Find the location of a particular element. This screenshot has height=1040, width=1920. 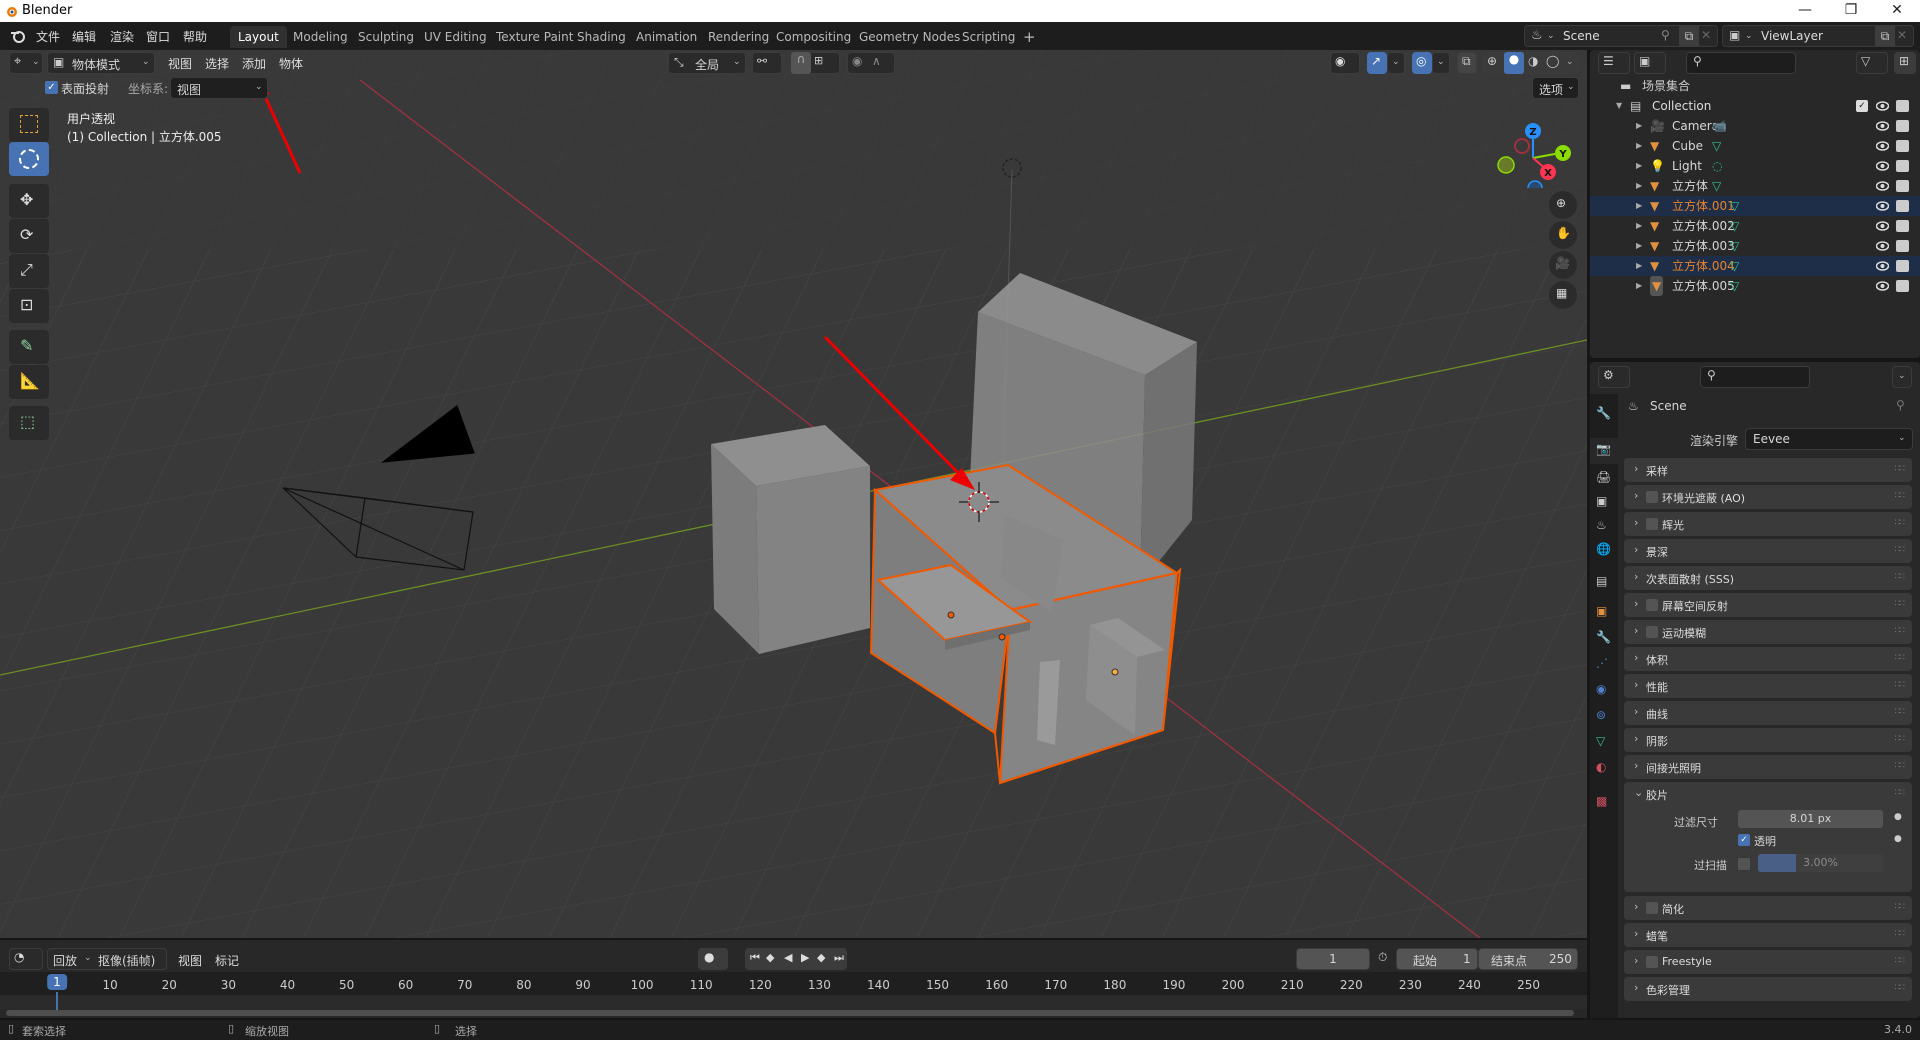

scene-name: Scene is located at coordinates (1581, 36).